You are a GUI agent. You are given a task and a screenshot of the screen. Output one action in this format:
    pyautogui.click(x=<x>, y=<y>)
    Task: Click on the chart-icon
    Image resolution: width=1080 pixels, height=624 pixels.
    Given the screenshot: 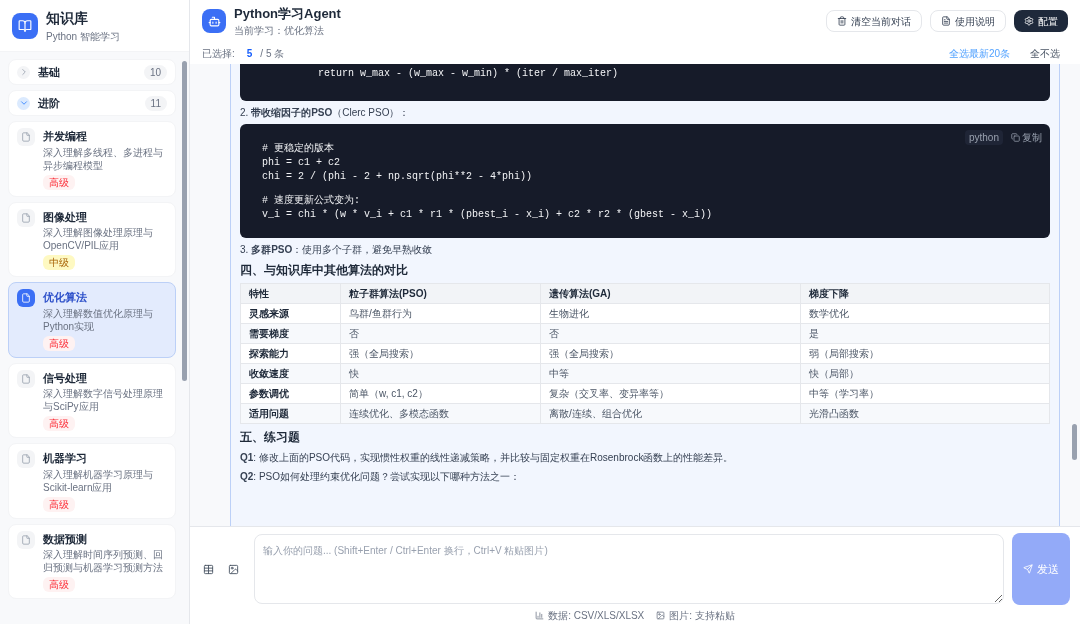 What is the action you would take?
    pyautogui.click(x=540, y=615)
    